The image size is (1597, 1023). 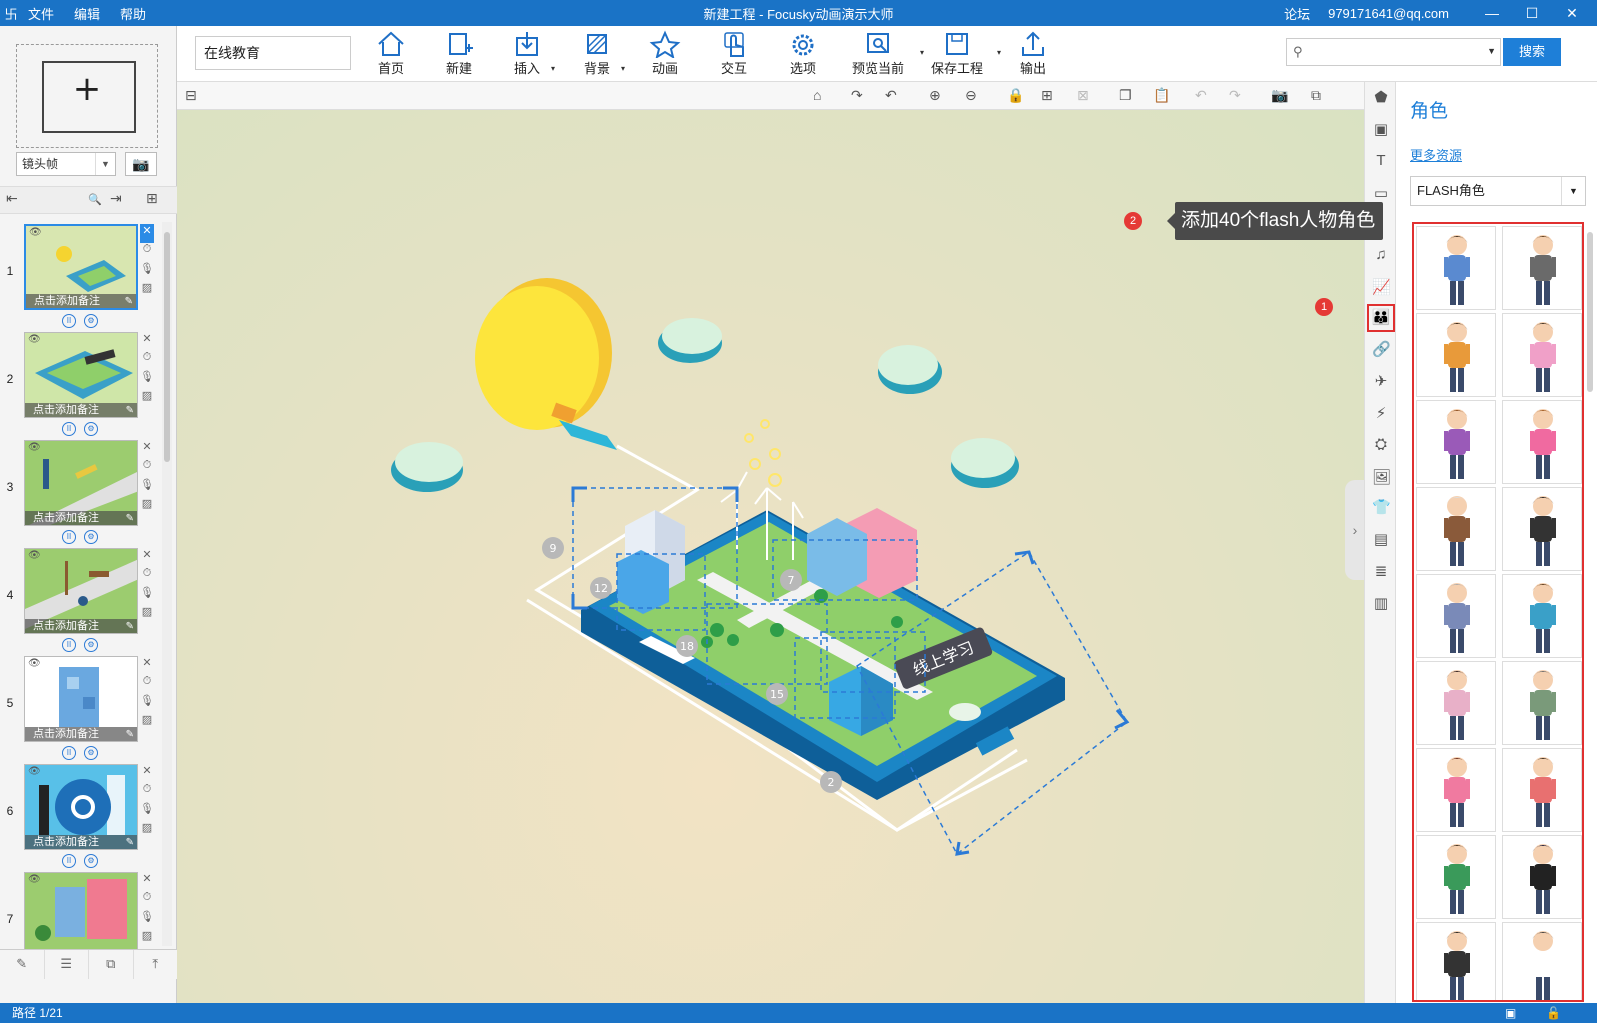 I want to click on layers-icon: ≣, so click(x=1381, y=571).